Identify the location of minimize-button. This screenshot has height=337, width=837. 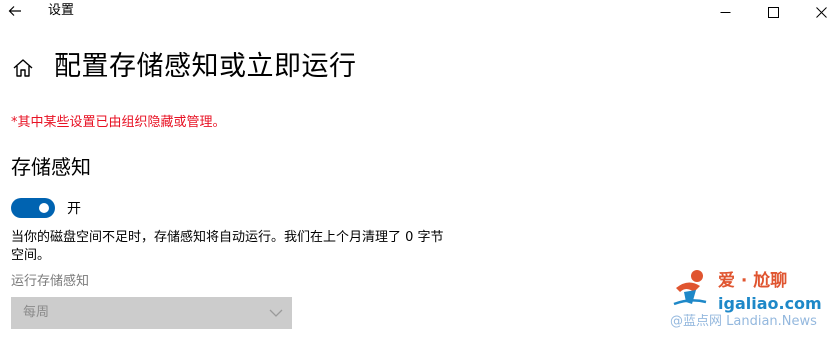
(725, 12).